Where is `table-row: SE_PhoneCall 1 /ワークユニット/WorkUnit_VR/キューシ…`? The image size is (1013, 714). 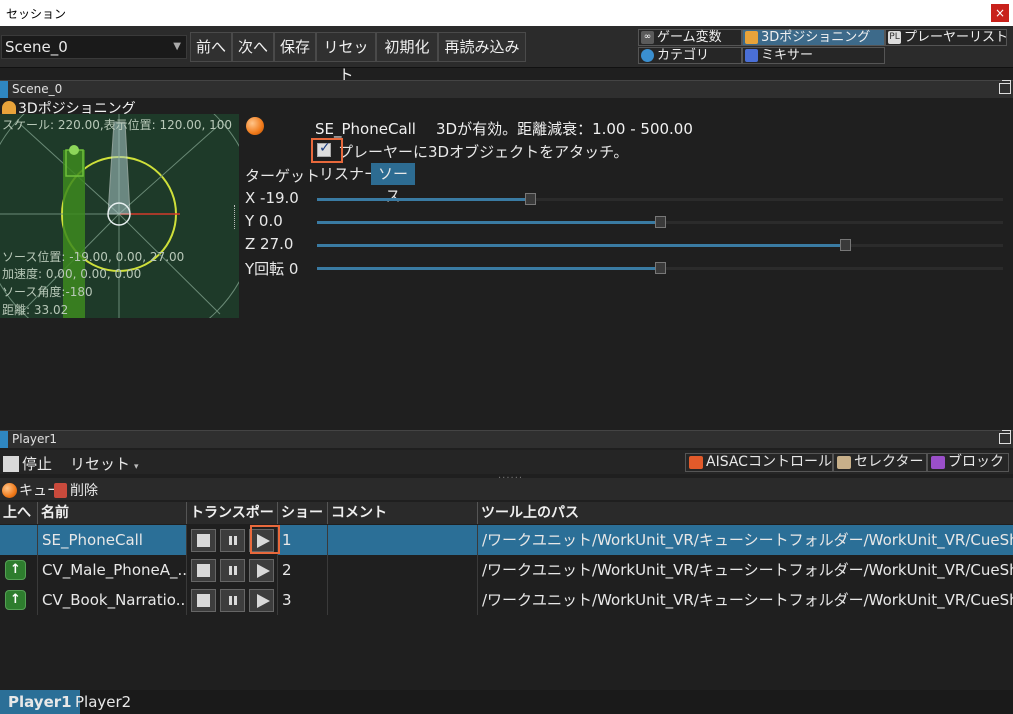
table-row: SE_PhoneCall 1 /ワークユニット/WorkUnit_VR/キューシ… is located at coordinates (506, 540).